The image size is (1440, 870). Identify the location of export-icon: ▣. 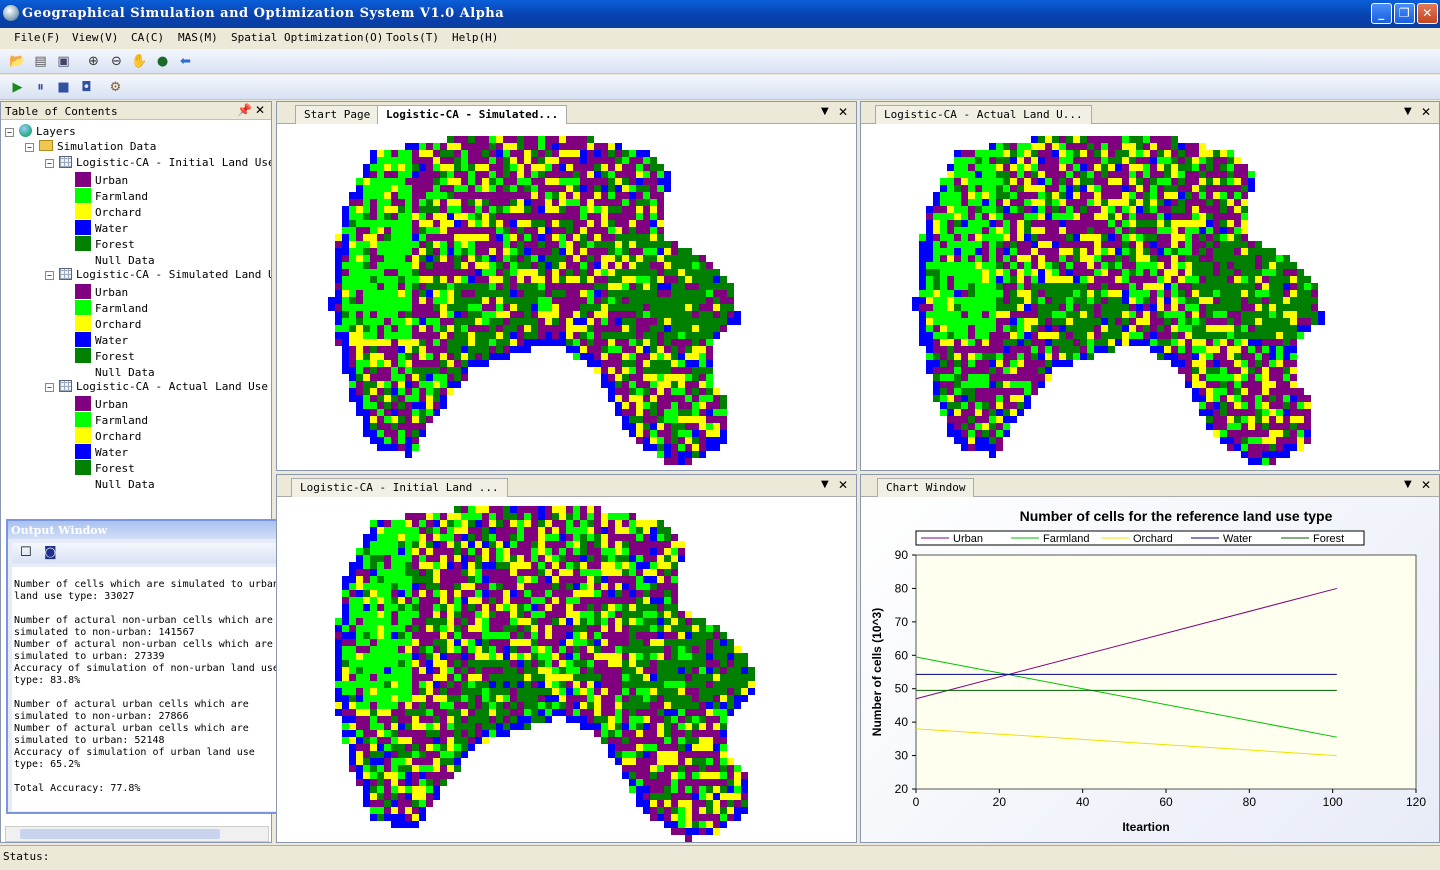
(63, 61).